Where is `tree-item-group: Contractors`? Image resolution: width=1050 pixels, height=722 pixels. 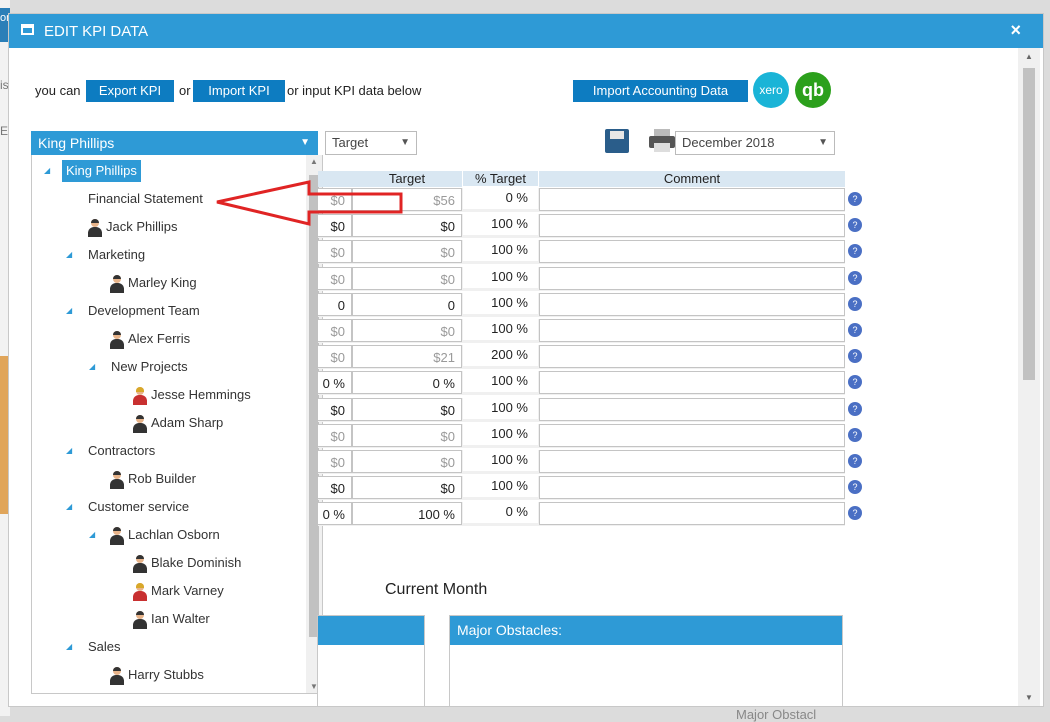
tree-item-group: Contractors is located at coordinates (121, 451).